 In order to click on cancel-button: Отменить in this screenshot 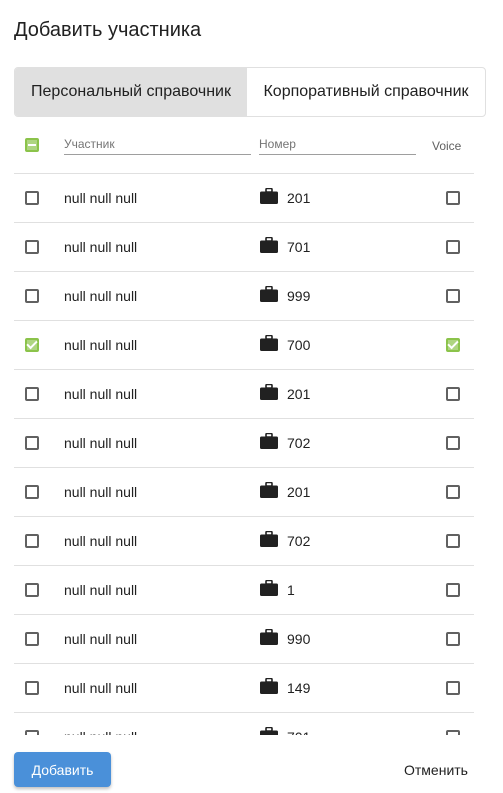, I will do `click(436, 769)`.